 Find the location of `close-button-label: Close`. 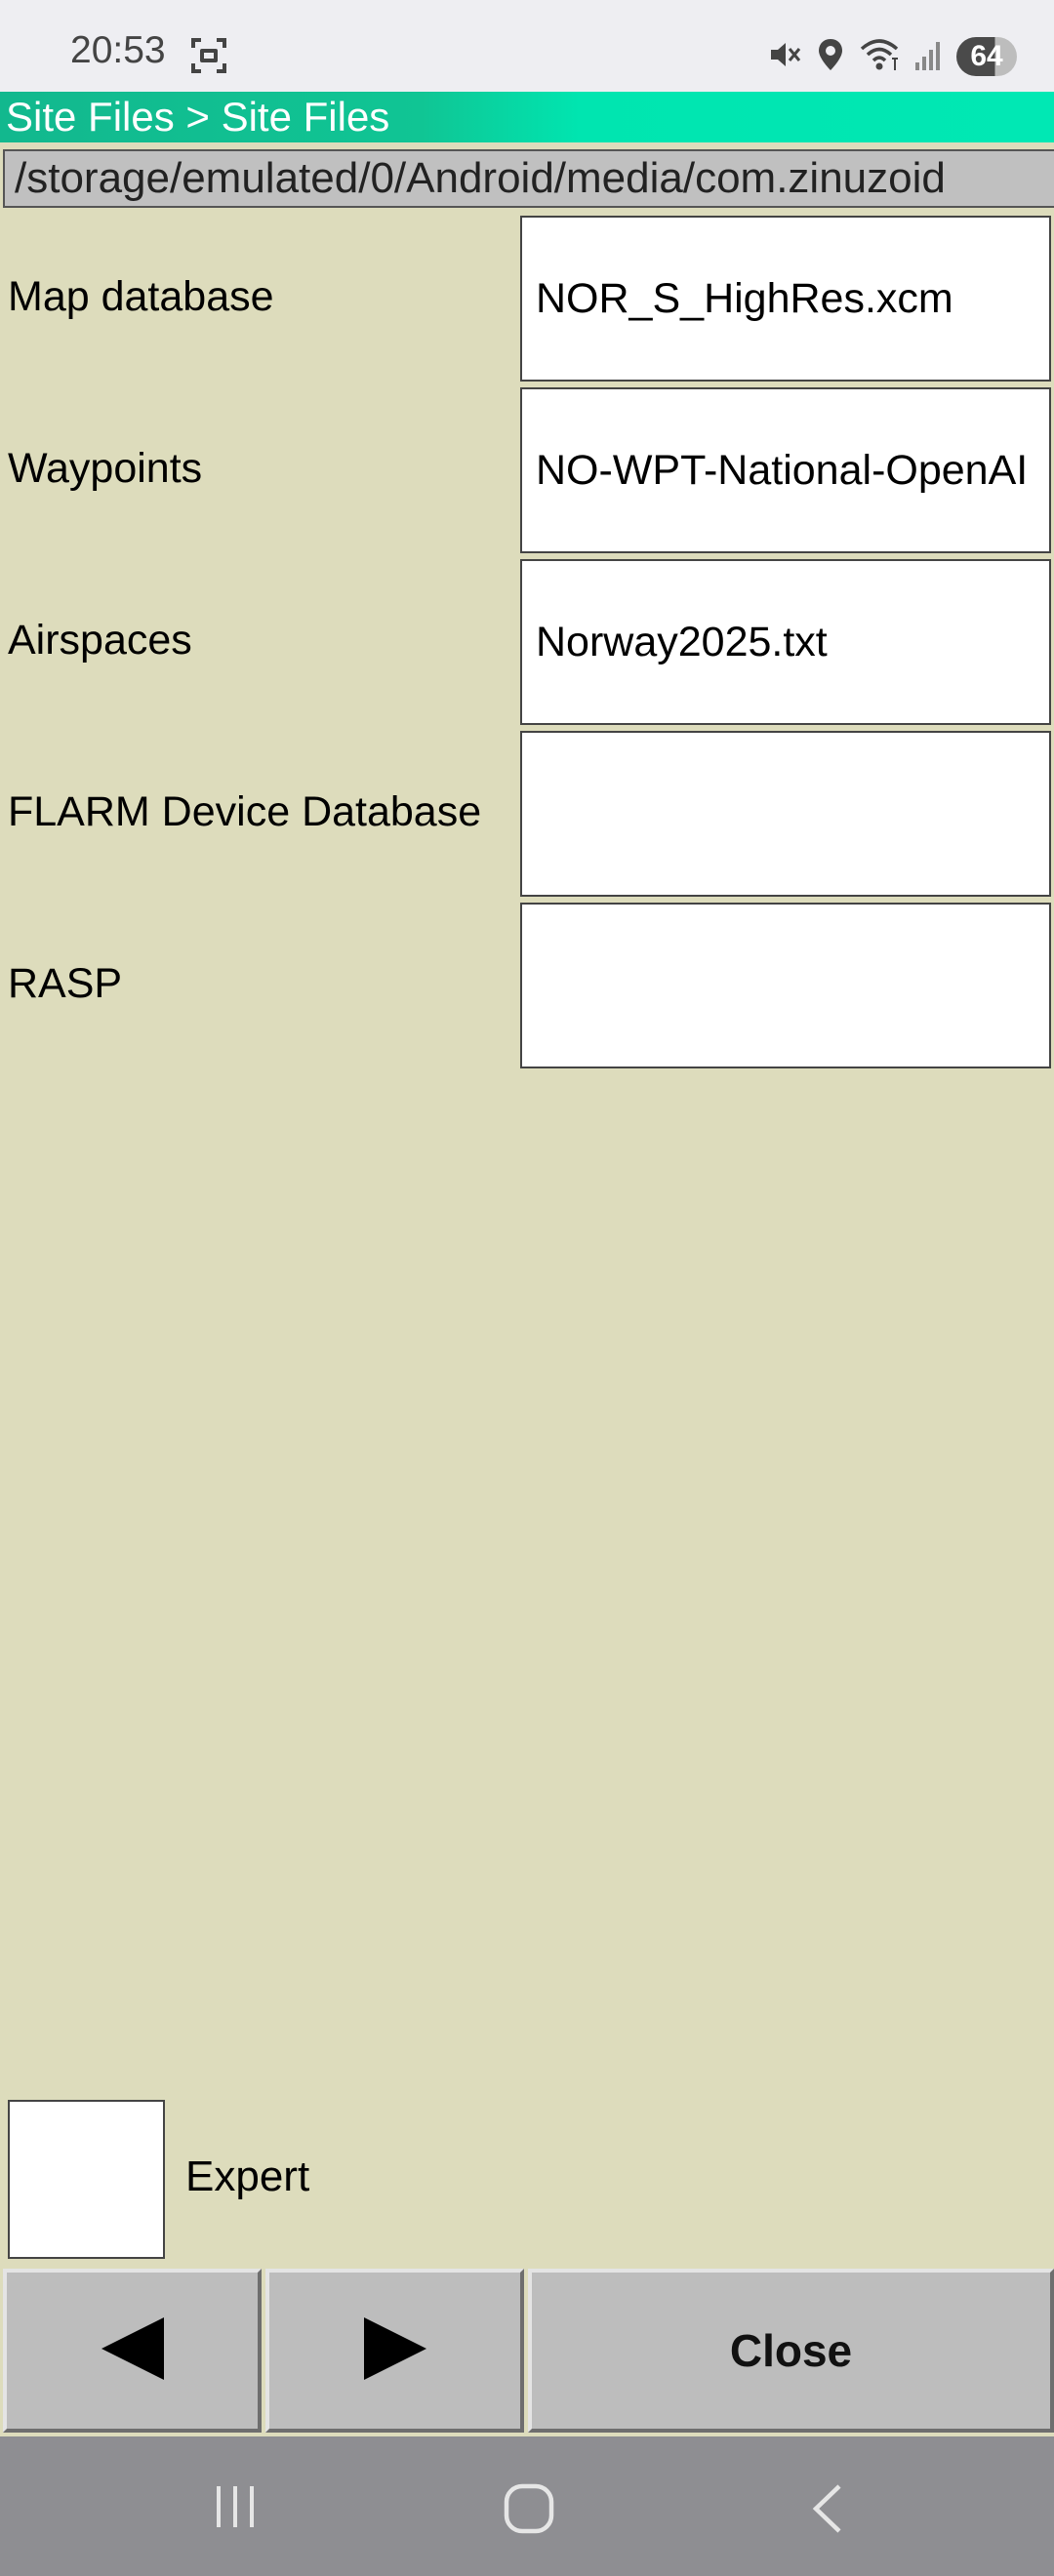

close-button-label: Close is located at coordinates (791, 2350).